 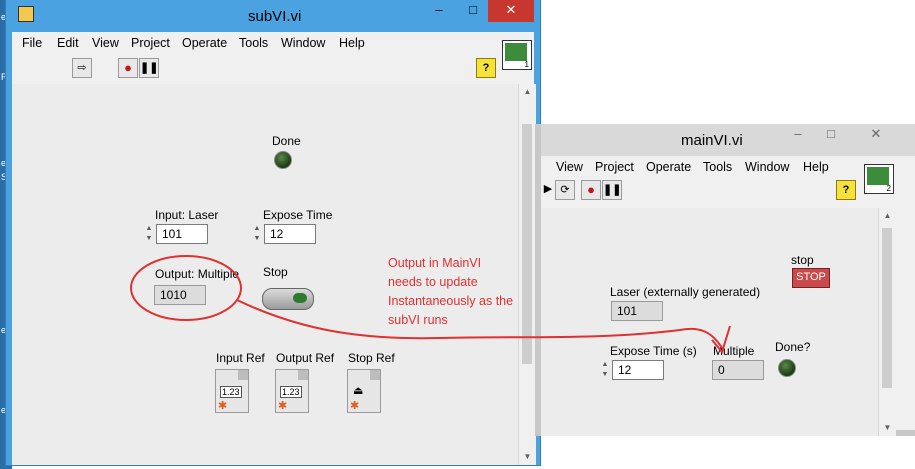 I want to click on annotation-overlay, so click(x=430, y=305).